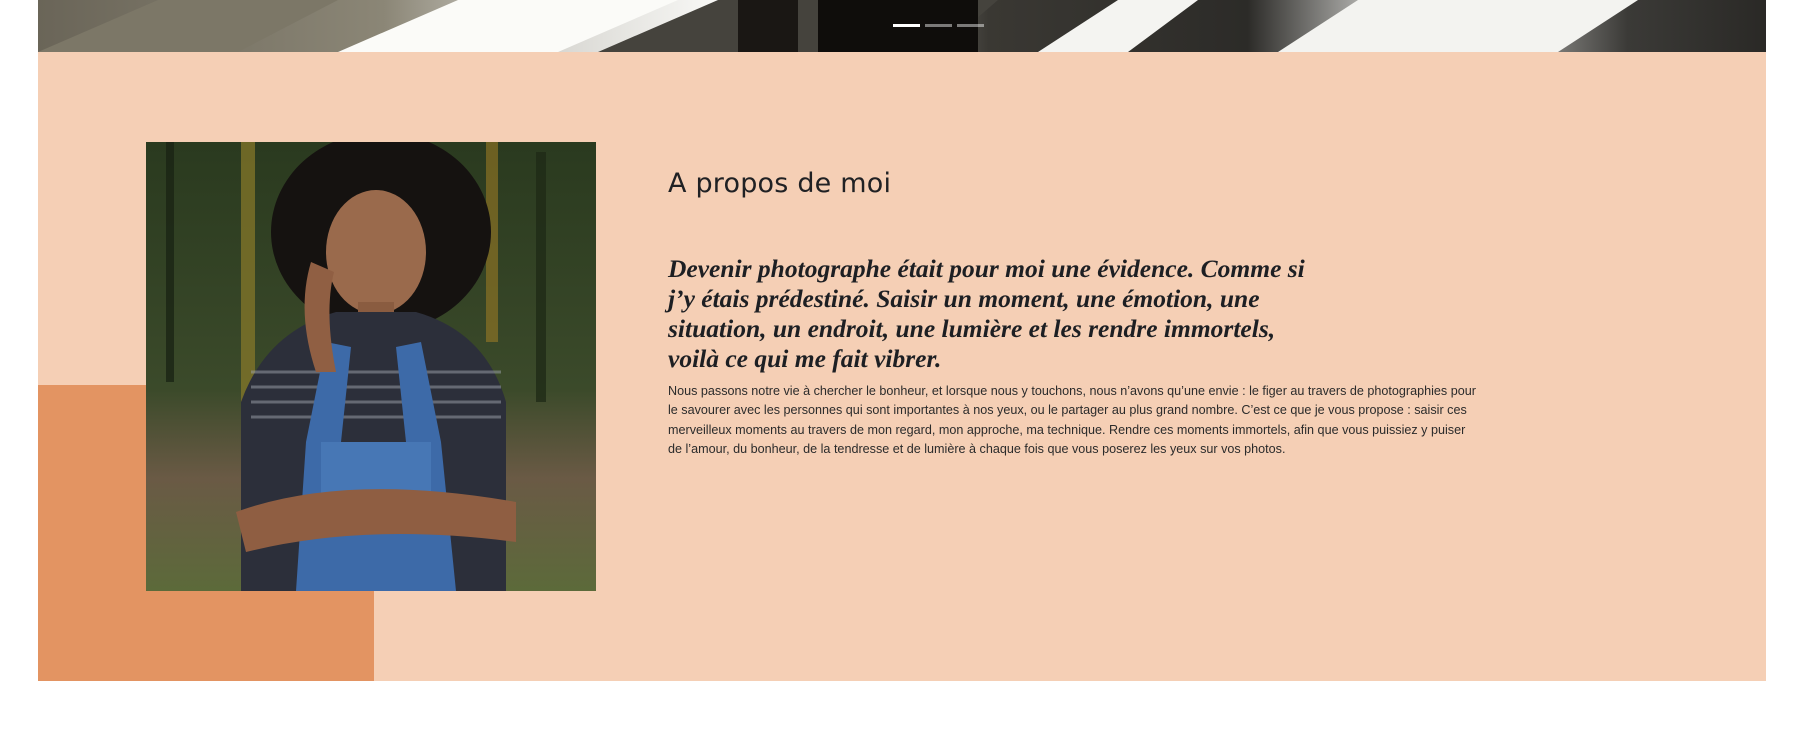  I want to click on slider-dots, so click(938, 25).